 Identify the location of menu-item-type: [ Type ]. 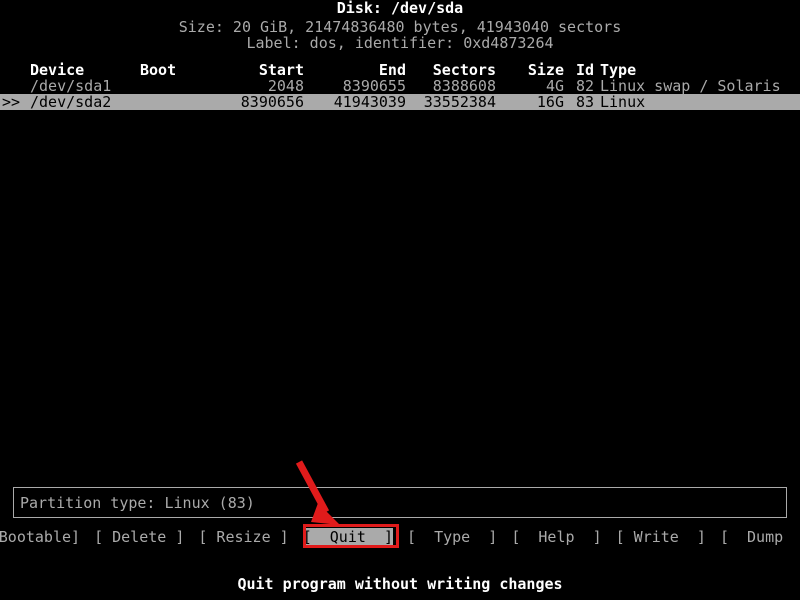
(452, 537).